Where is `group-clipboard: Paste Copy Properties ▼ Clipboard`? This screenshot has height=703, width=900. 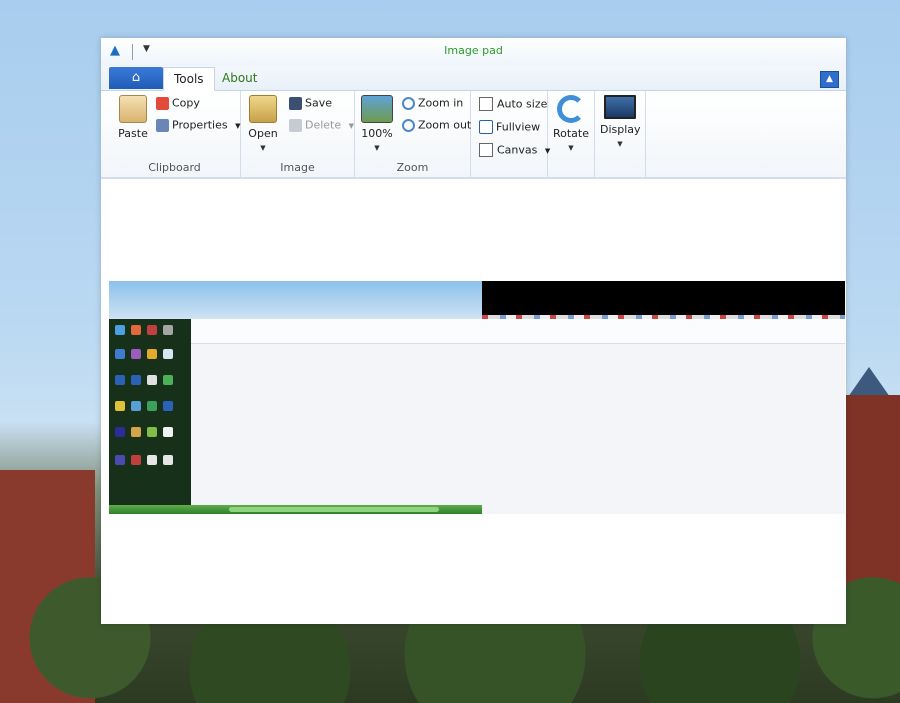 group-clipboard: Paste Copy Properties ▼ Clipboard is located at coordinates (175, 134).